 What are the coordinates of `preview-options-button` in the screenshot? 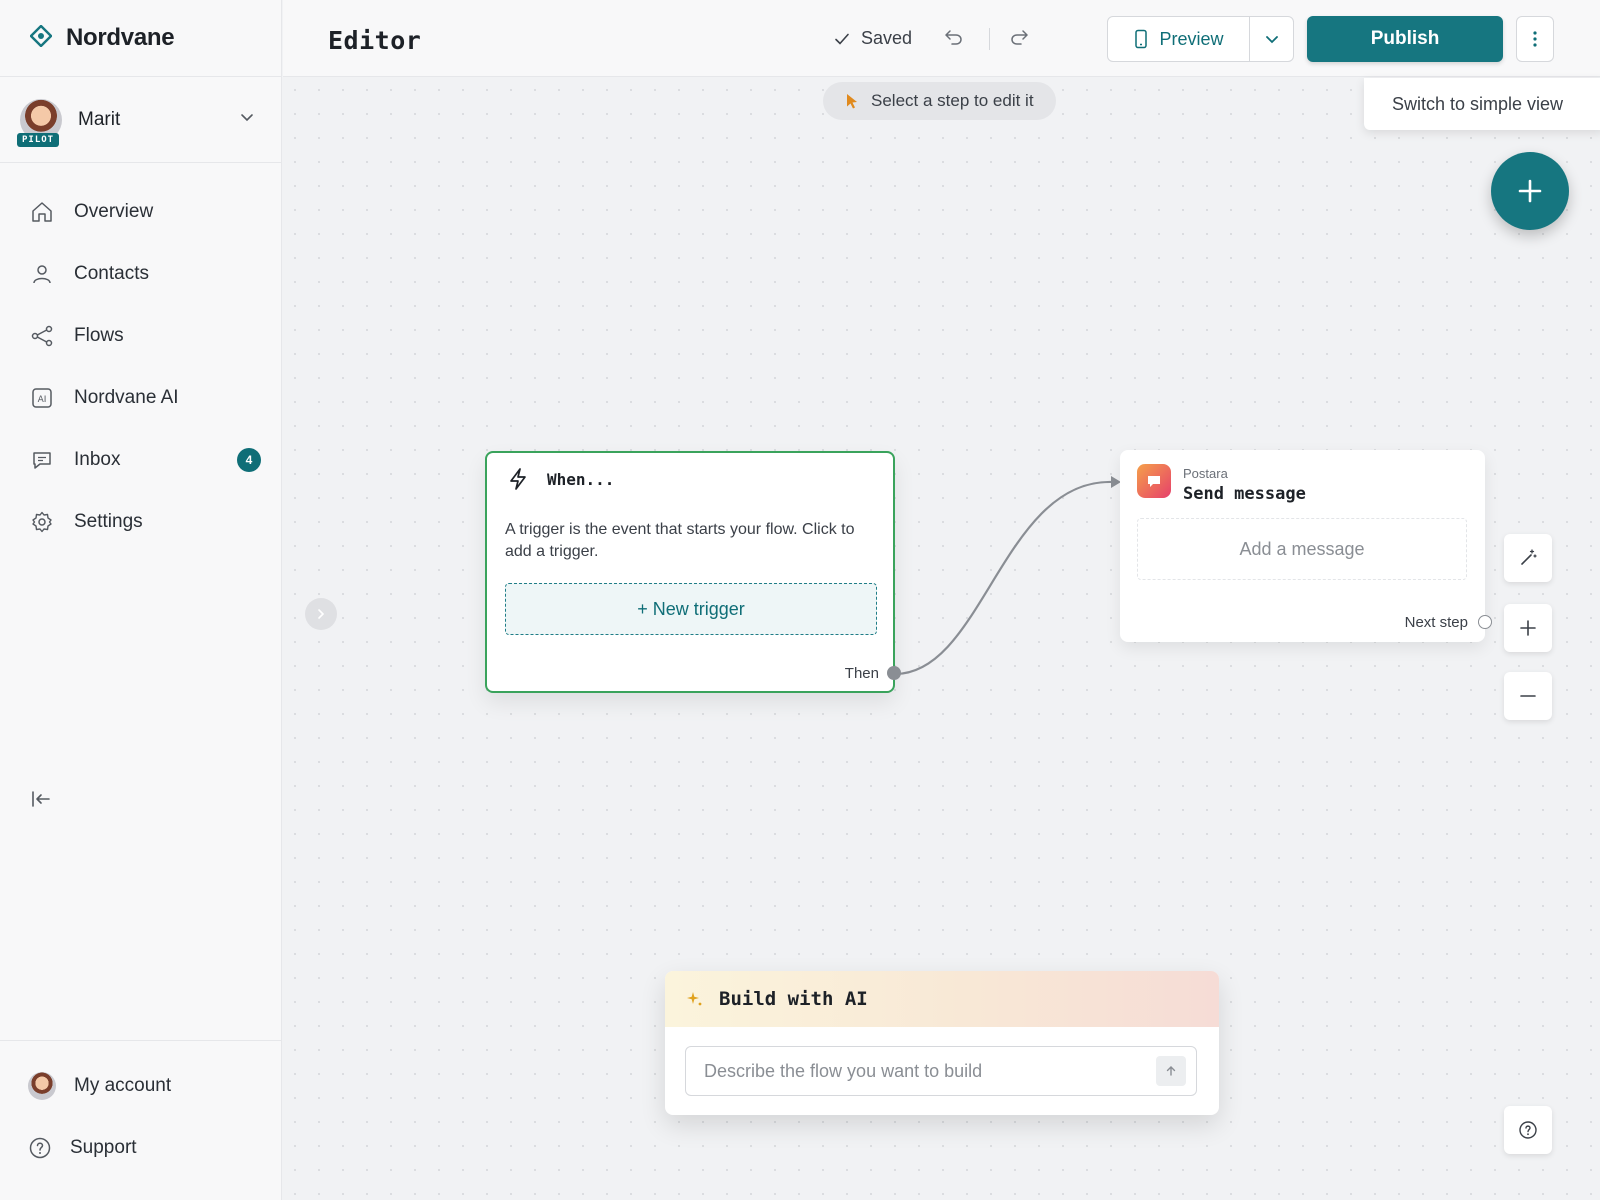 It's located at (1271, 39).